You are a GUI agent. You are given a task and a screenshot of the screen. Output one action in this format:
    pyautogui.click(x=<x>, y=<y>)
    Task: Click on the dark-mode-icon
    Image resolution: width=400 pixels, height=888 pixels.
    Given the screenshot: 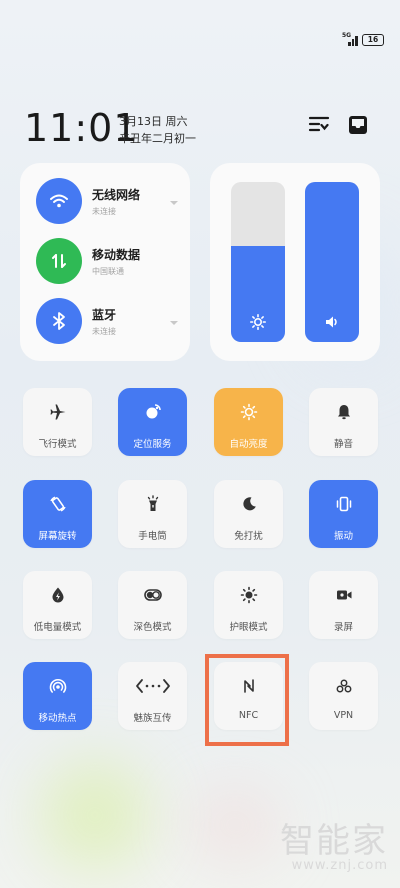 What is the action you would take?
    pyautogui.click(x=152, y=595)
    